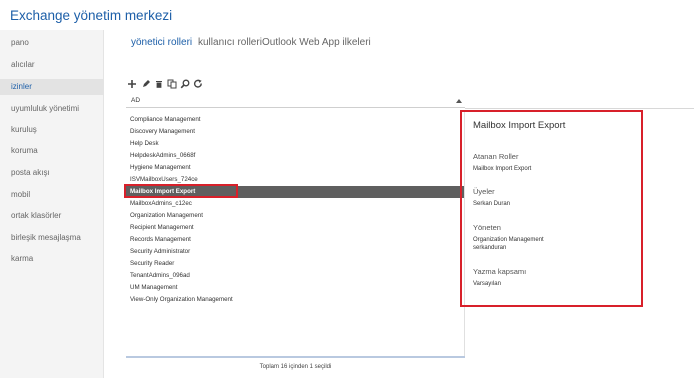 The width and height of the screenshot is (694, 378). I want to click on copy-icon, so click(172, 84).